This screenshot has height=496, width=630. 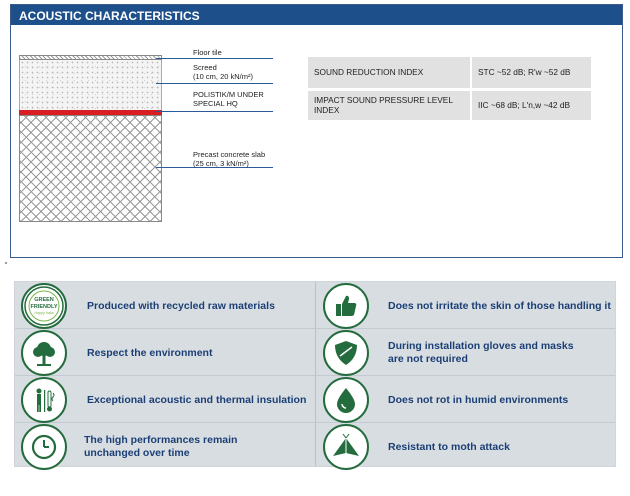 What do you see at coordinates (44, 447) in the screenshot?
I see `clock-icon` at bounding box center [44, 447].